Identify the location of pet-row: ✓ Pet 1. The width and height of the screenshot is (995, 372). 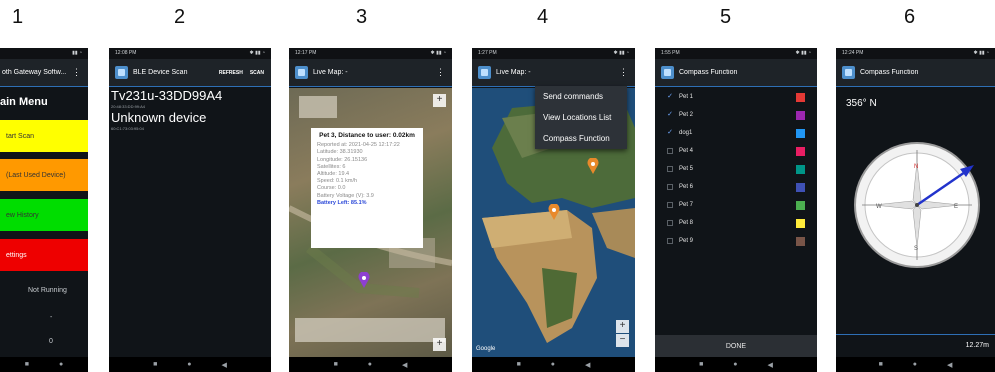
(736, 97).